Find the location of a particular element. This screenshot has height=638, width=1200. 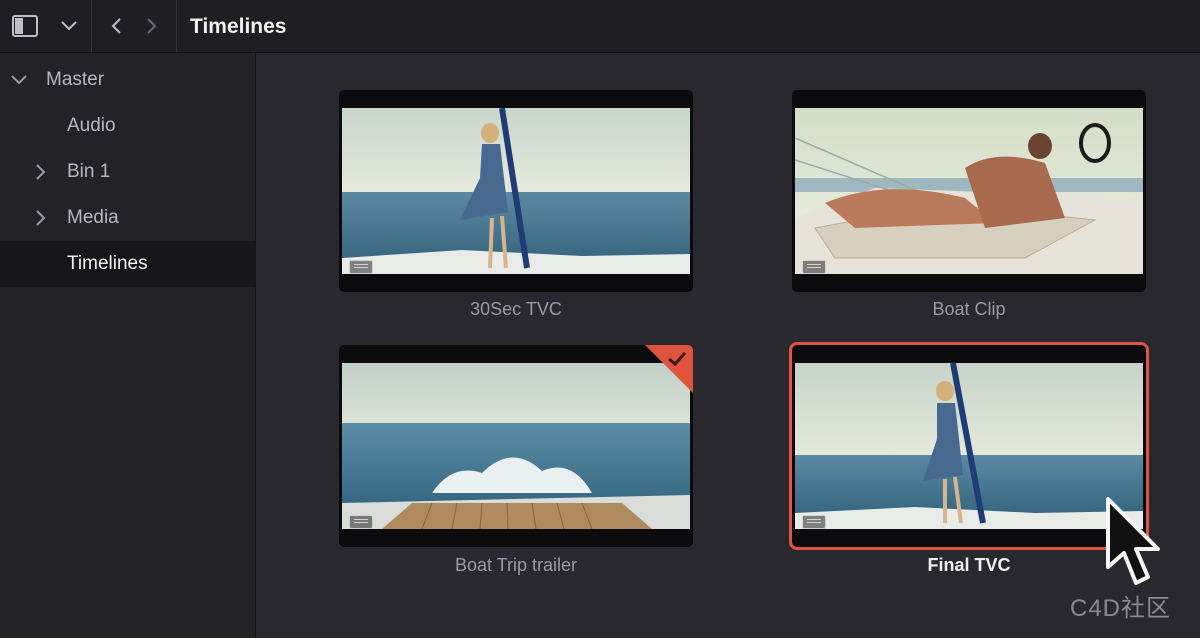

forward-icon is located at coordinates (152, 26).